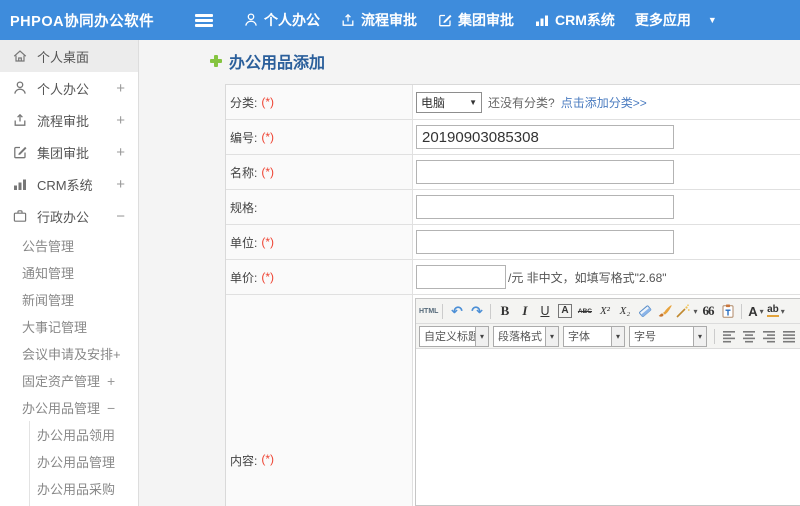 This screenshot has height=506, width=800. What do you see at coordinates (69, 380) in the screenshot?
I see `sidebar-item-fixed-assets-mgmt: 固定资产管理 +` at bounding box center [69, 380].